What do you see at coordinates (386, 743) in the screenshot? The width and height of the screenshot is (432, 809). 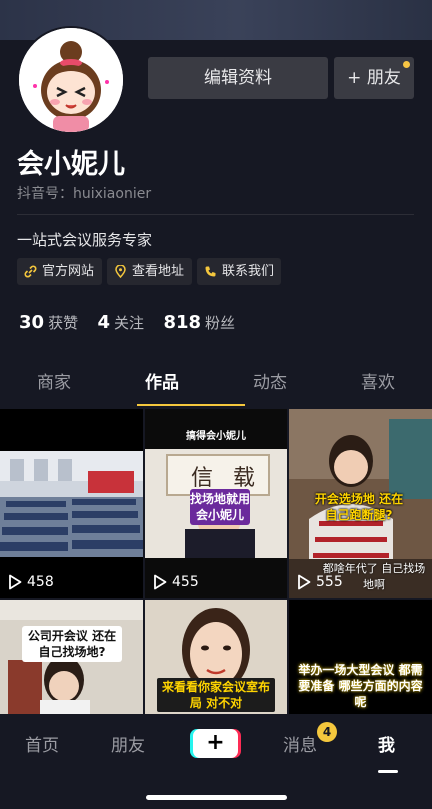 I see `nav-me: 我` at bounding box center [386, 743].